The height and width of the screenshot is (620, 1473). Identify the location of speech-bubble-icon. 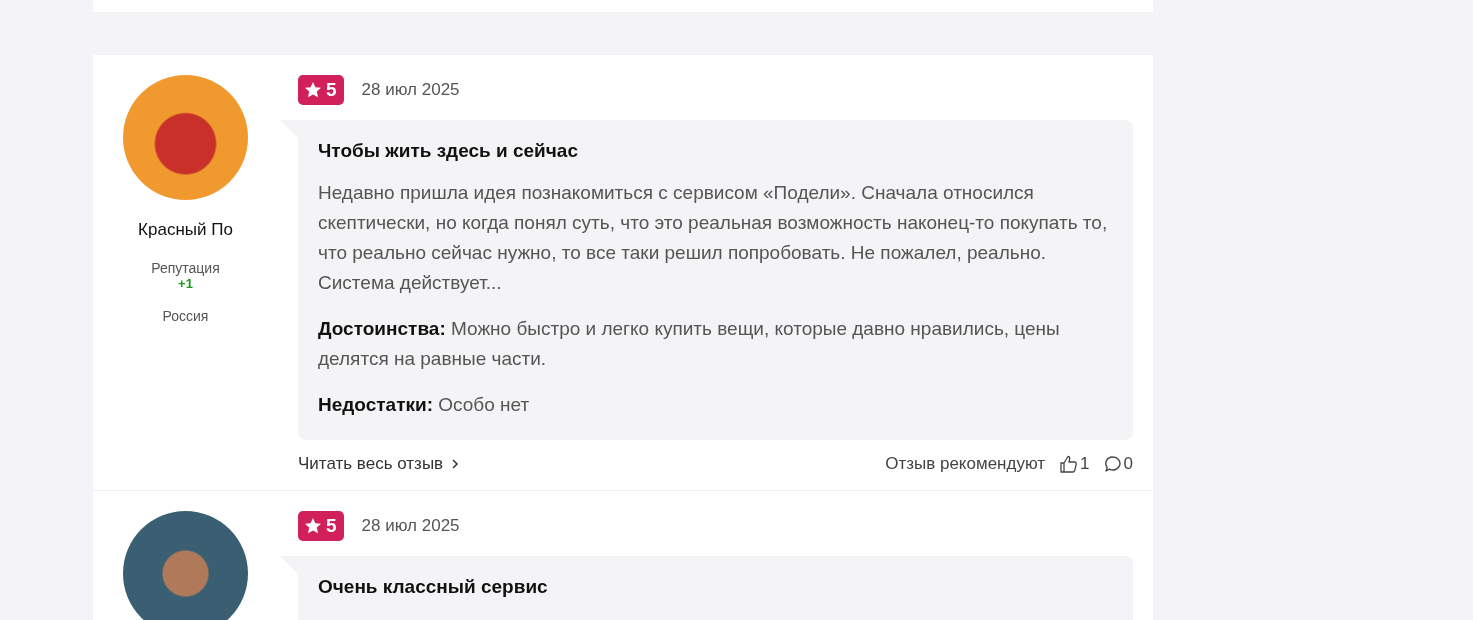
(1112, 464).